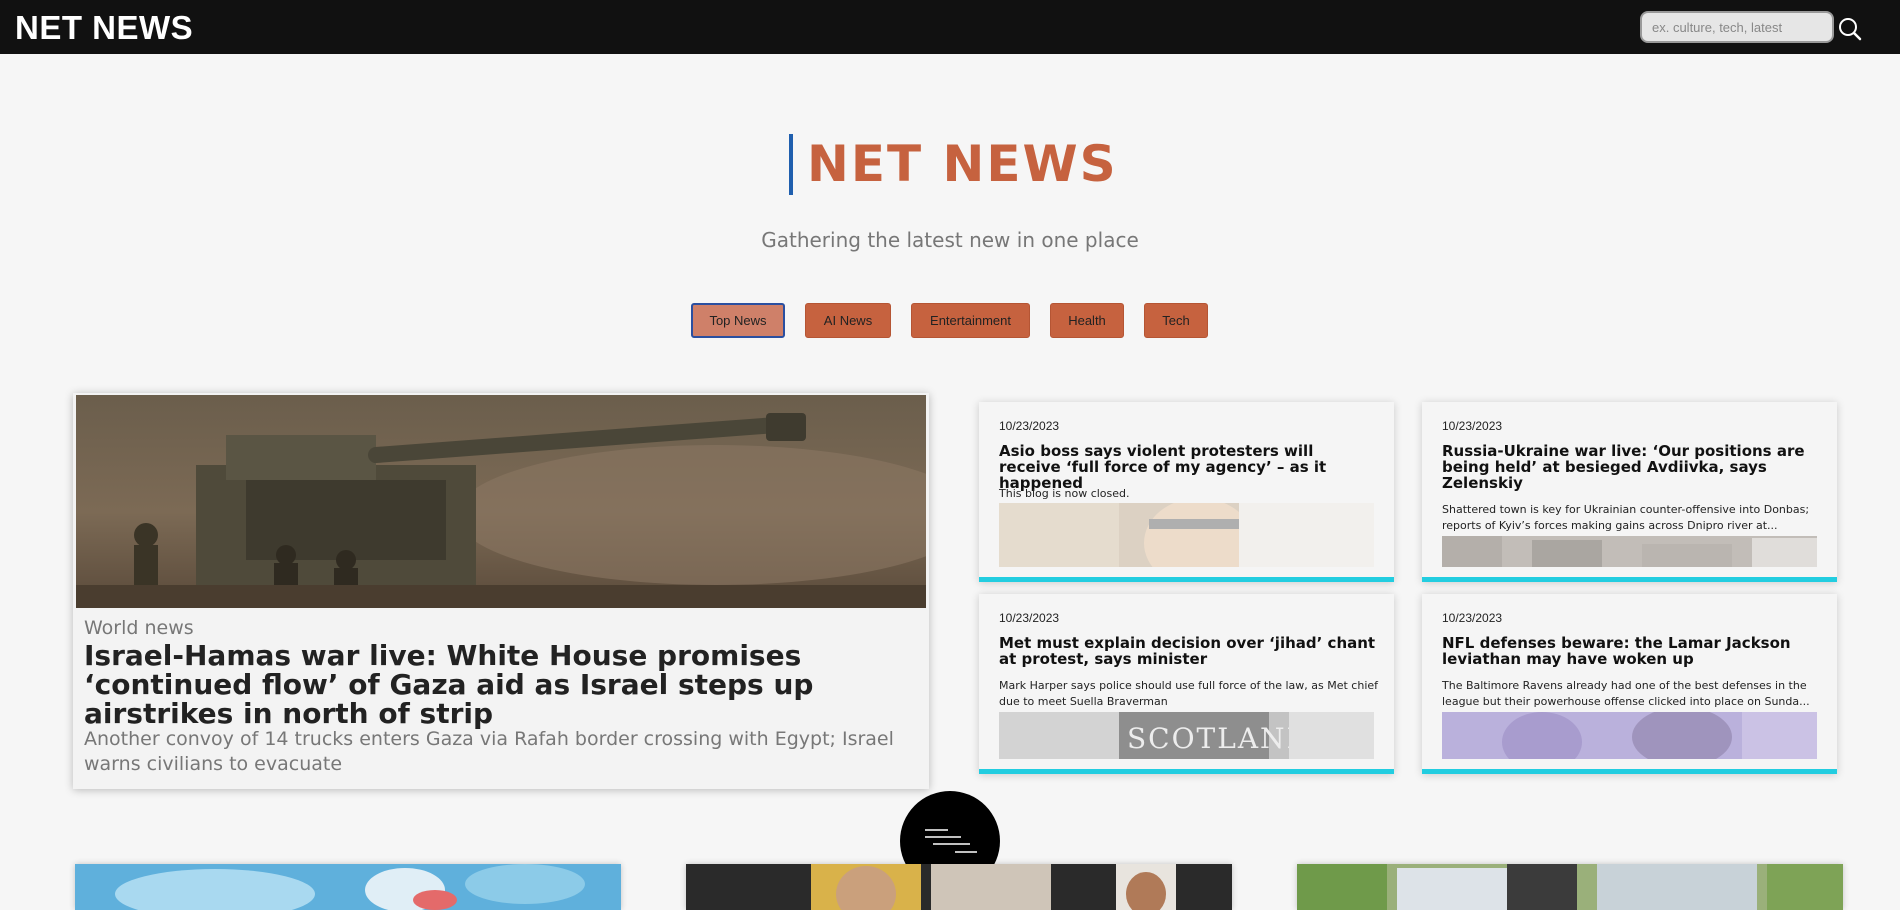  Describe the element at coordinates (950, 240) in the screenshot. I see `hero-subtitle: Gathering the latest new in one place` at that location.